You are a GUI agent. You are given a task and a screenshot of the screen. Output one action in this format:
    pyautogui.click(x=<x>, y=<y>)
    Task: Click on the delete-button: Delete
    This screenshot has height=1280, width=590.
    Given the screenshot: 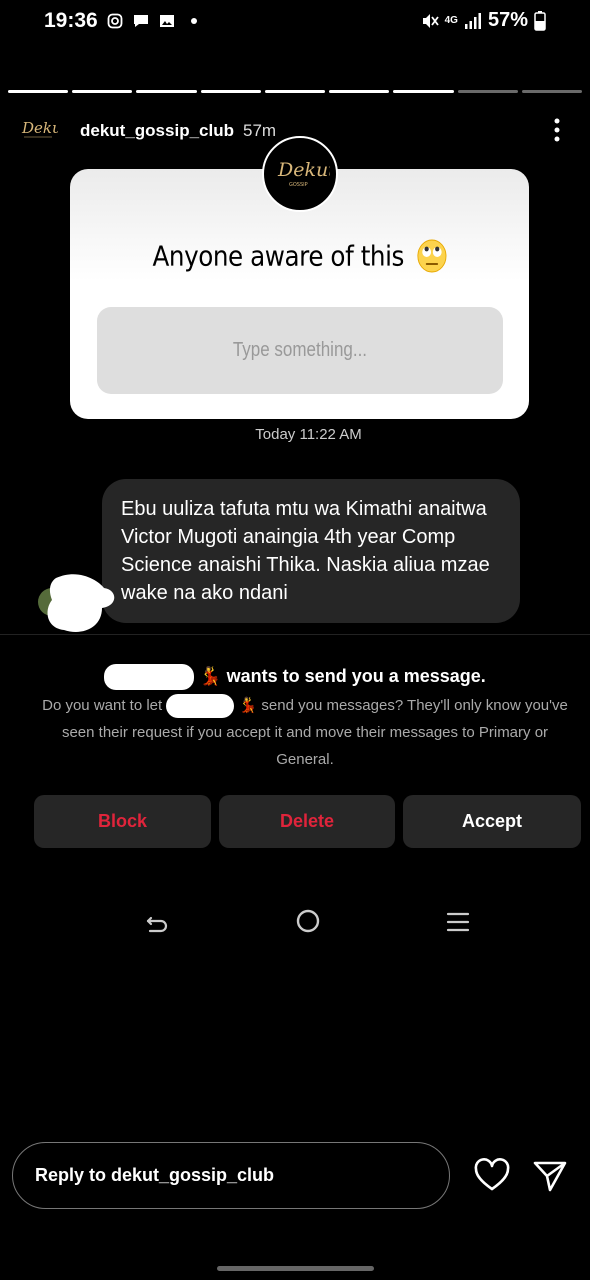 What is the action you would take?
    pyautogui.click(x=307, y=821)
    